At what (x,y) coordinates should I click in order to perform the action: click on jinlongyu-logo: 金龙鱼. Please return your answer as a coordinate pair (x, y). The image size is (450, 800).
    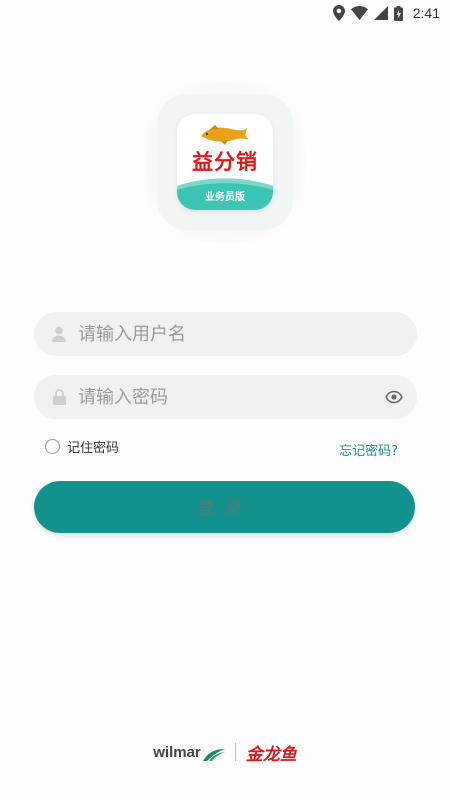
    Looking at the image, I should click on (271, 754).